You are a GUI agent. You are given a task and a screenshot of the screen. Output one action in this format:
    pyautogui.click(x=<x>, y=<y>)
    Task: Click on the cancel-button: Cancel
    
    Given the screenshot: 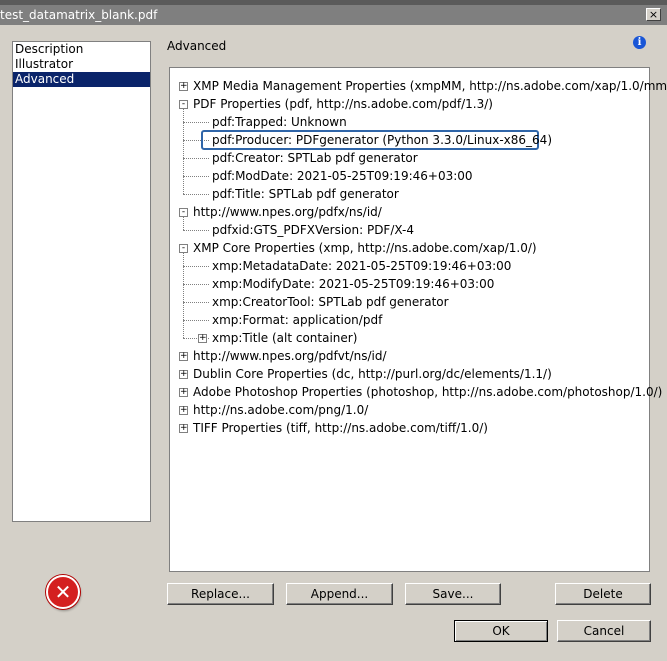 What is the action you would take?
    pyautogui.click(x=604, y=631)
    